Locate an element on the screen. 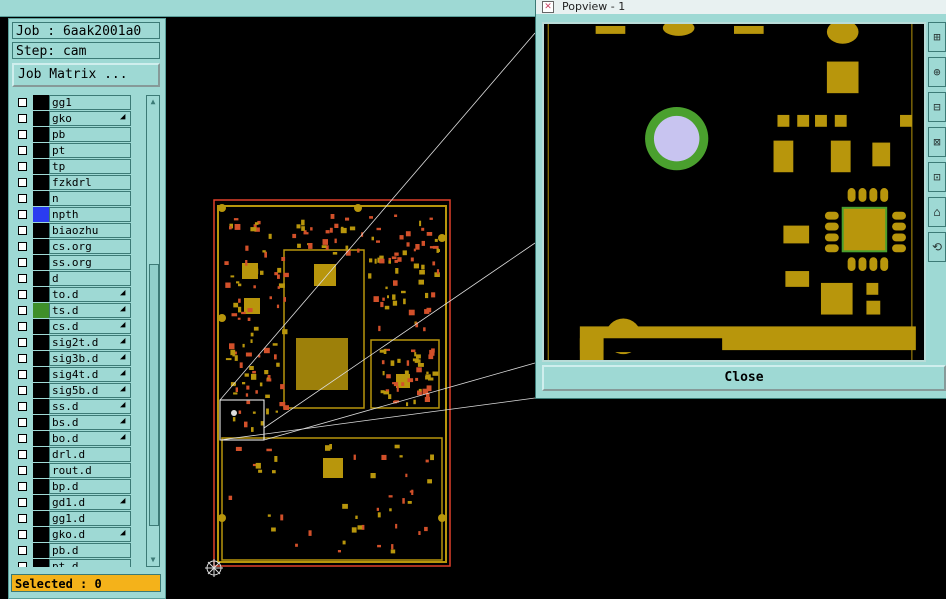  layer-name: n is located at coordinates (90, 198).